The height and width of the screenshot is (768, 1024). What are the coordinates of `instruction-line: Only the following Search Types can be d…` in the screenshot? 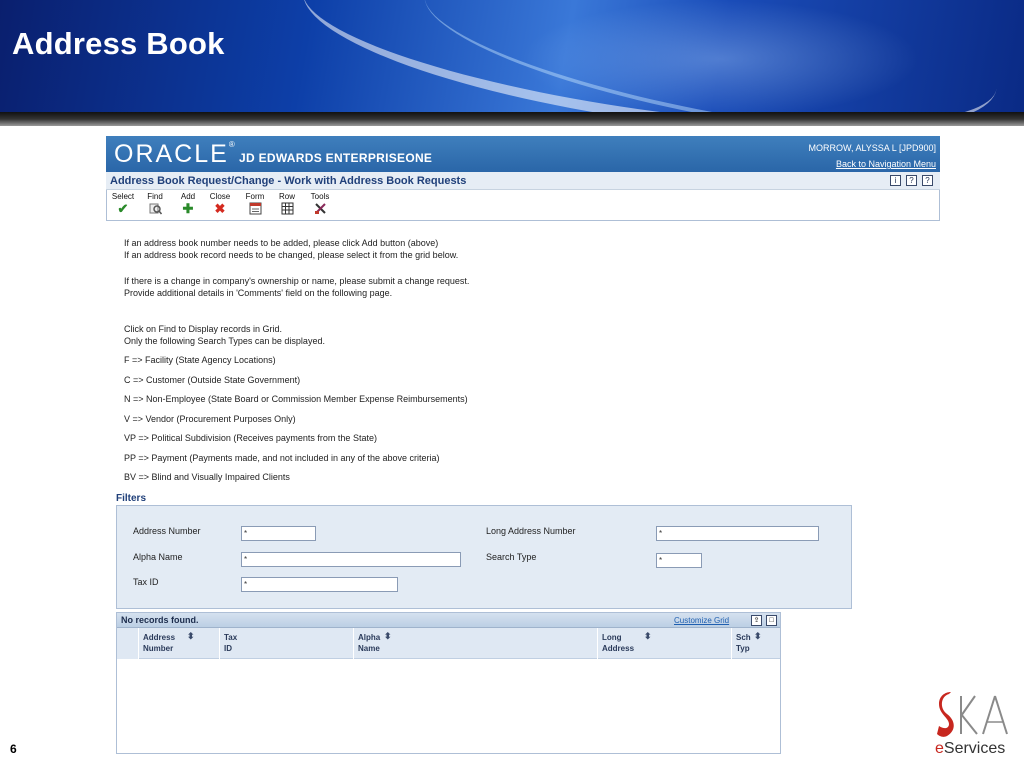 It's located at (224, 341).